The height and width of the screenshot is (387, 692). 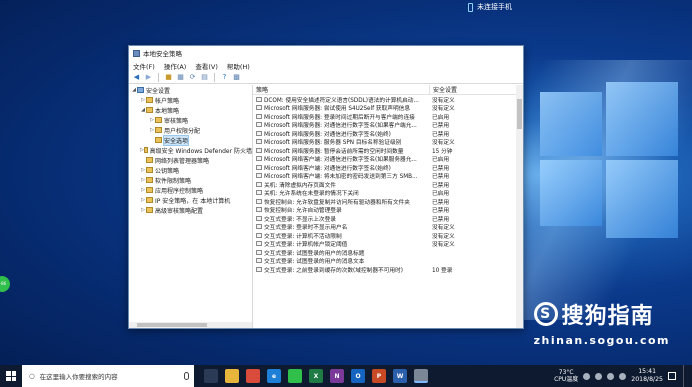 I want to click on onenote-icon: N, so click(x=337, y=376).